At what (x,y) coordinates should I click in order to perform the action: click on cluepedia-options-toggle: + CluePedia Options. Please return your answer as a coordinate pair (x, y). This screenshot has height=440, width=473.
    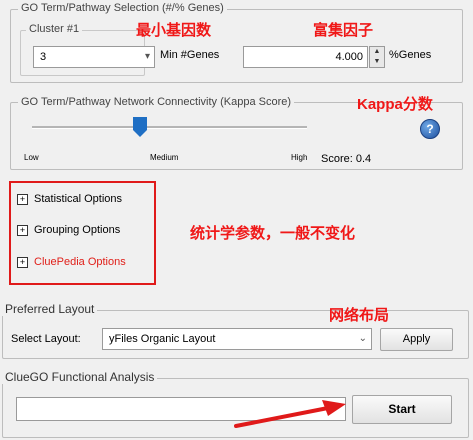
    Looking at the image, I should click on (71, 262).